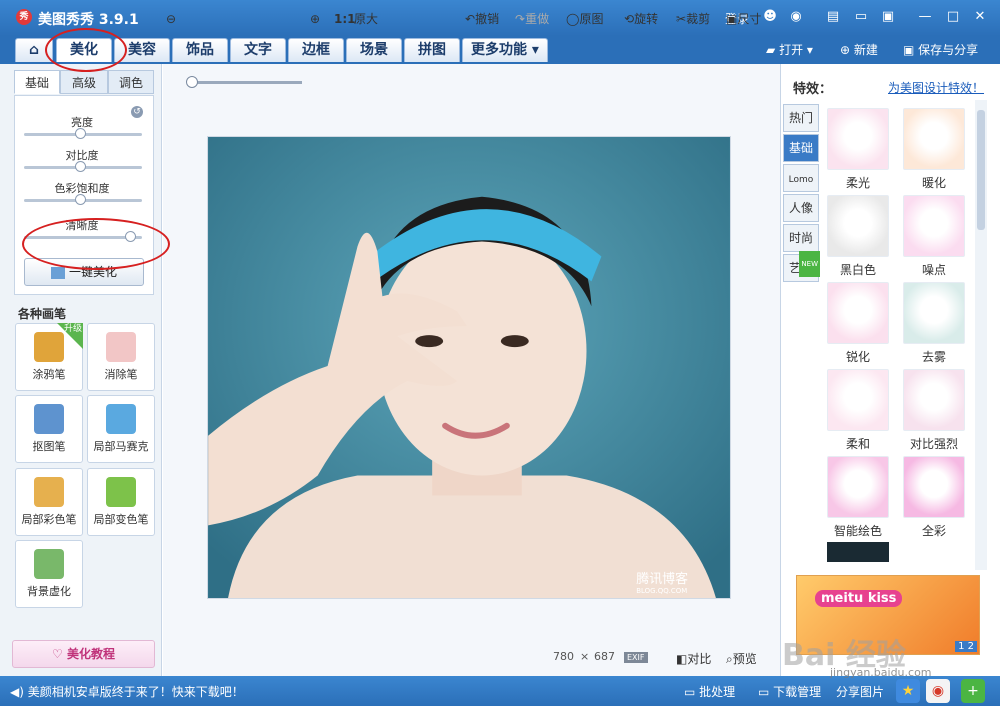 Image resolution: width=1000 pixels, height=713 pixels. Describe the element at coordinates (860, 691) in the screenshot. I see `share-image-button: 分享图片` at that location.